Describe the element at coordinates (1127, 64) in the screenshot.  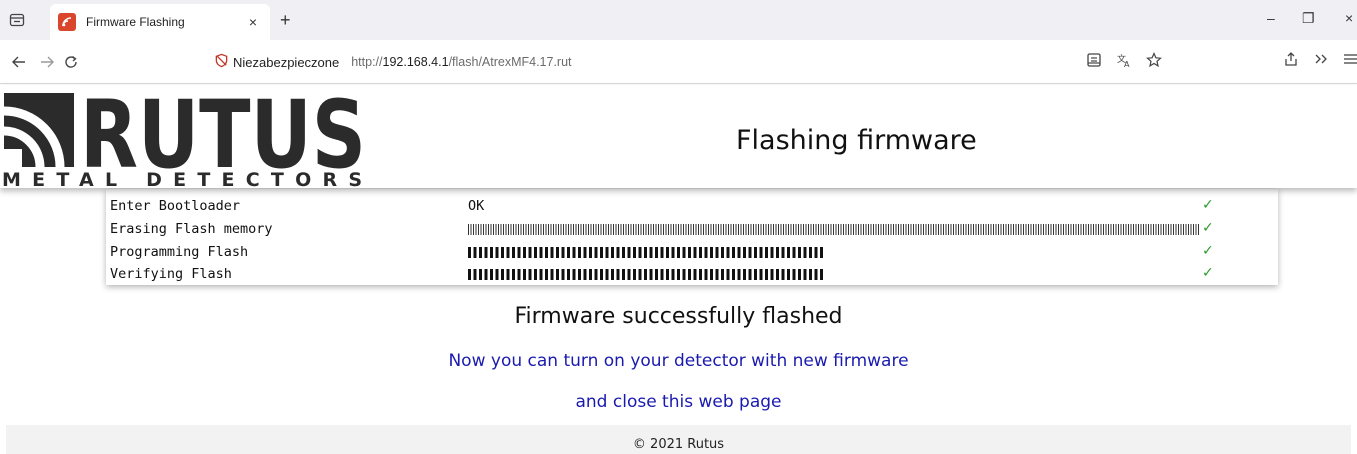
I see `svg-text: A` at that location.